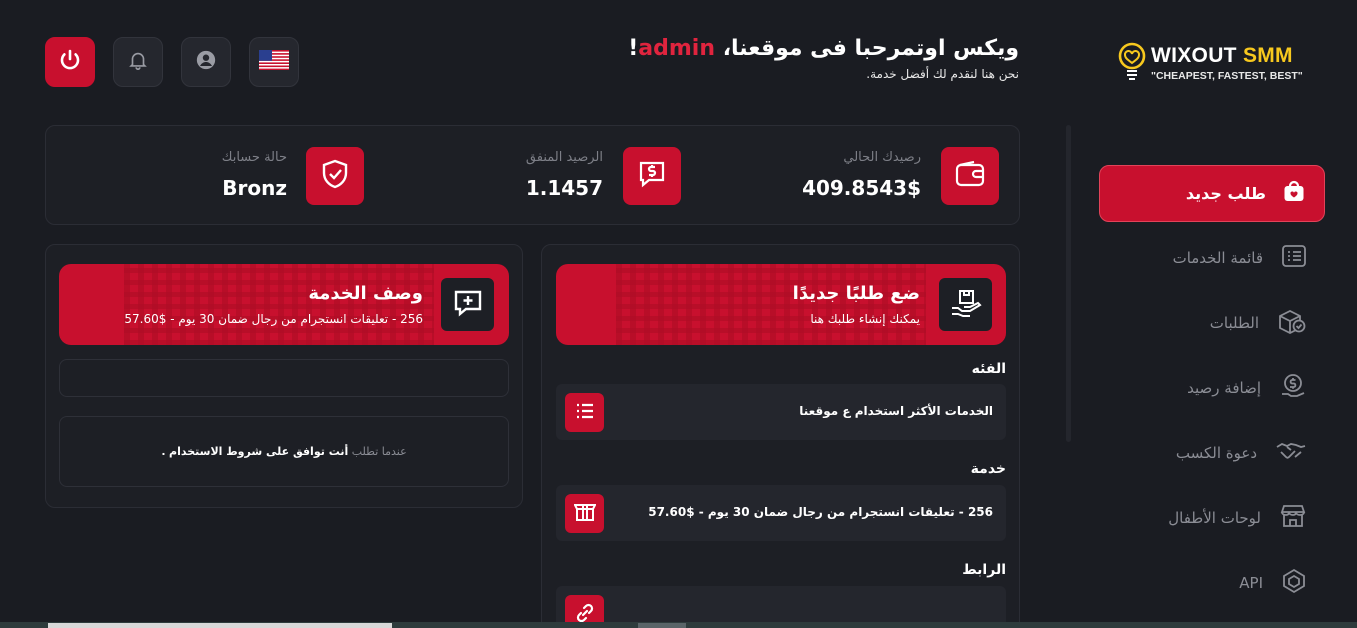  I want to click on cart-icon, so click(1294, 194).